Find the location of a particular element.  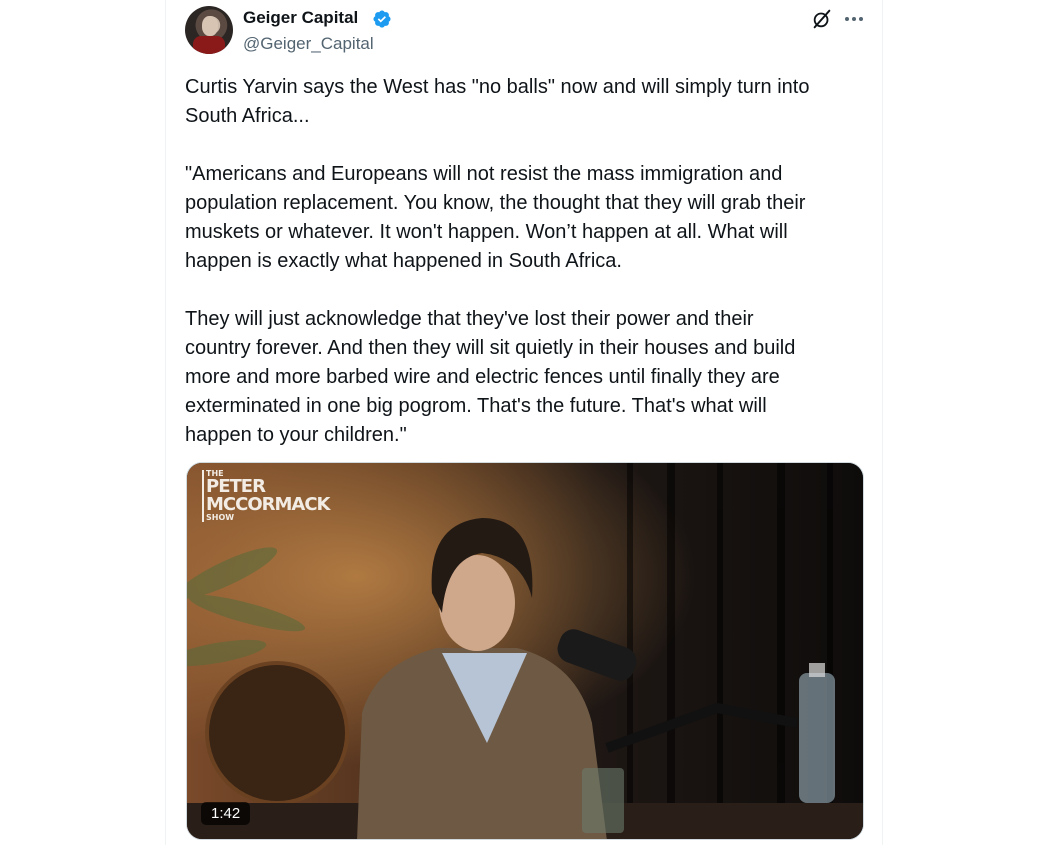

display-name: Geiger Capital is located at coordinates (300, 18).